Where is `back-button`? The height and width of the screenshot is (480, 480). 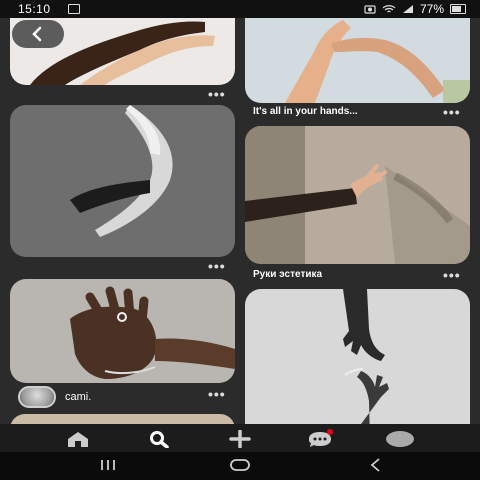 back-button is located at coordinates (38, 34).